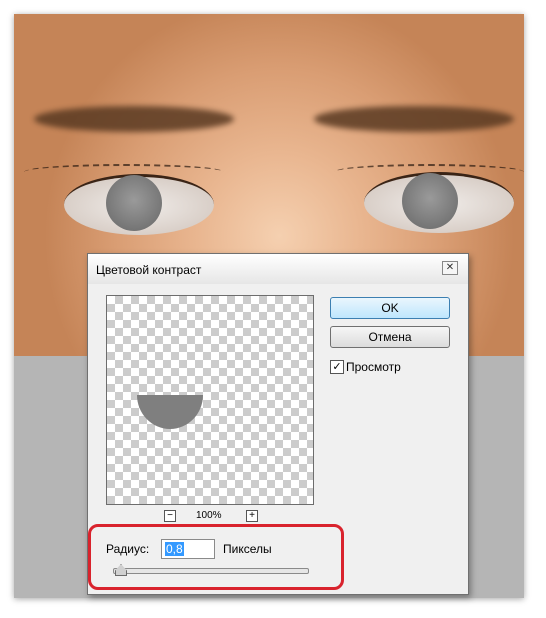 Image resolution: width=546 pixels, height=618 pixels. Describe the element at coordinates (211, 571) in the screenshot. I see `radius-slider-track` at that location.